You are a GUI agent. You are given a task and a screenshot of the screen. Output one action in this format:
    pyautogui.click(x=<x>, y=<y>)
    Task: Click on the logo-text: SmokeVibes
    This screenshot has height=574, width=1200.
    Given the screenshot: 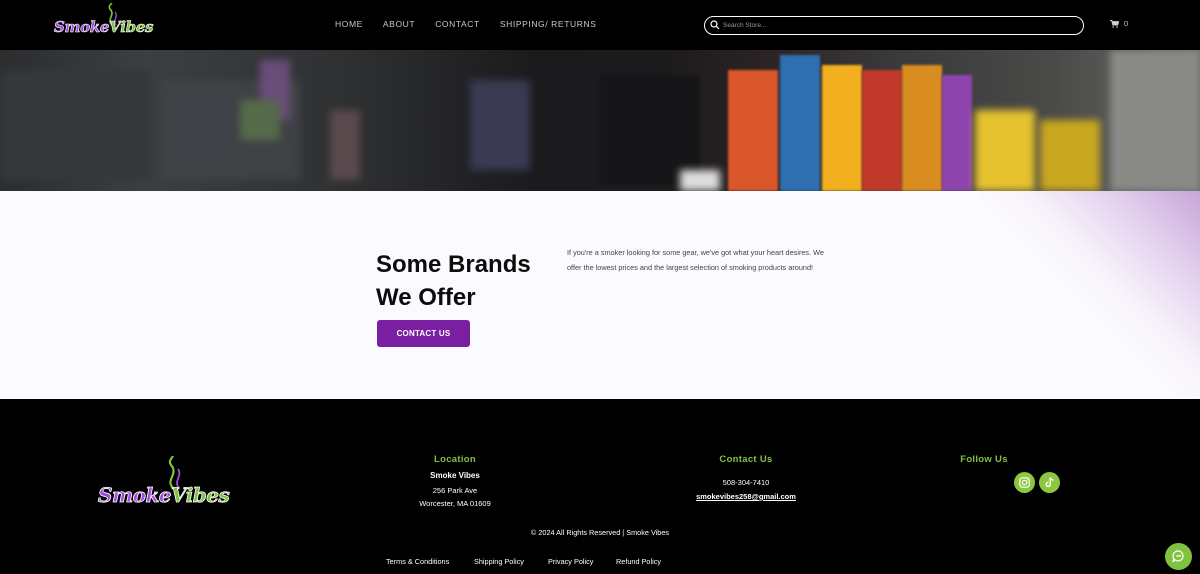 What is the action you would take?
    pyautogui.click(x=104, y=27)
    